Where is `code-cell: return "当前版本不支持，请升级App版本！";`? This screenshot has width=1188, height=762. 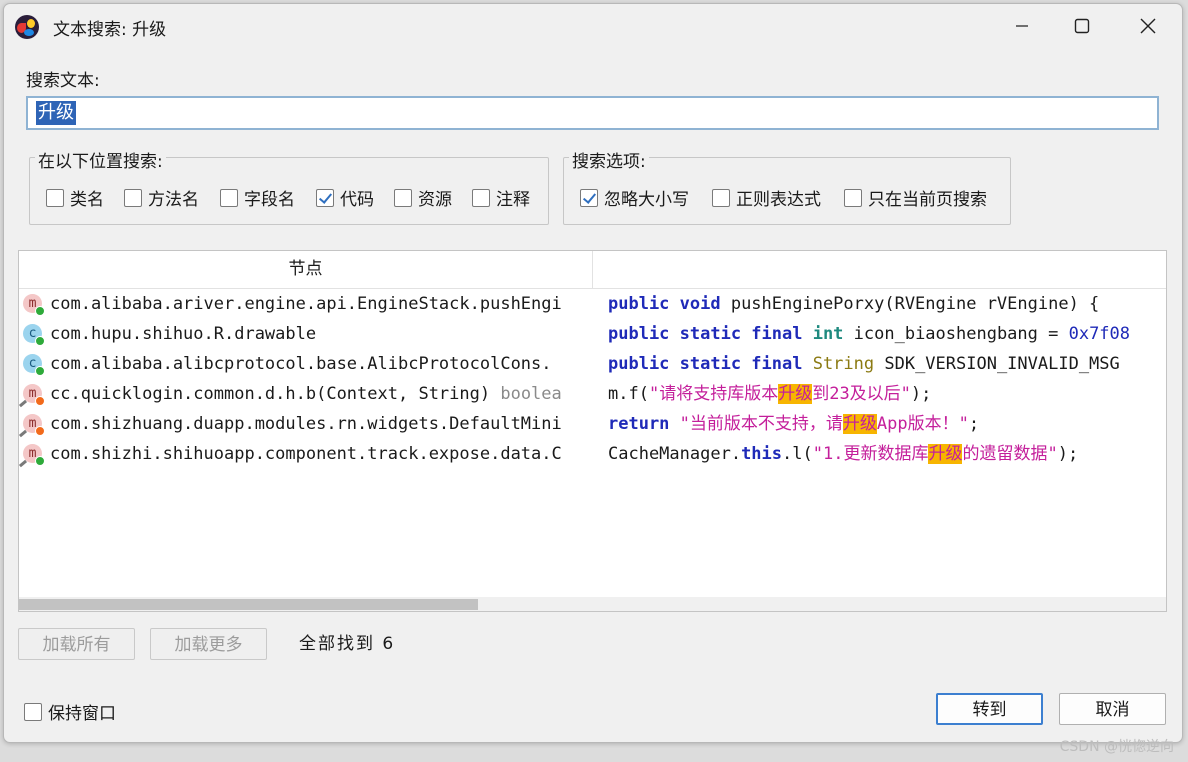 code-cell: return "当前版本不支持，请升级App版本！"; is located at coordinates (887, 424).